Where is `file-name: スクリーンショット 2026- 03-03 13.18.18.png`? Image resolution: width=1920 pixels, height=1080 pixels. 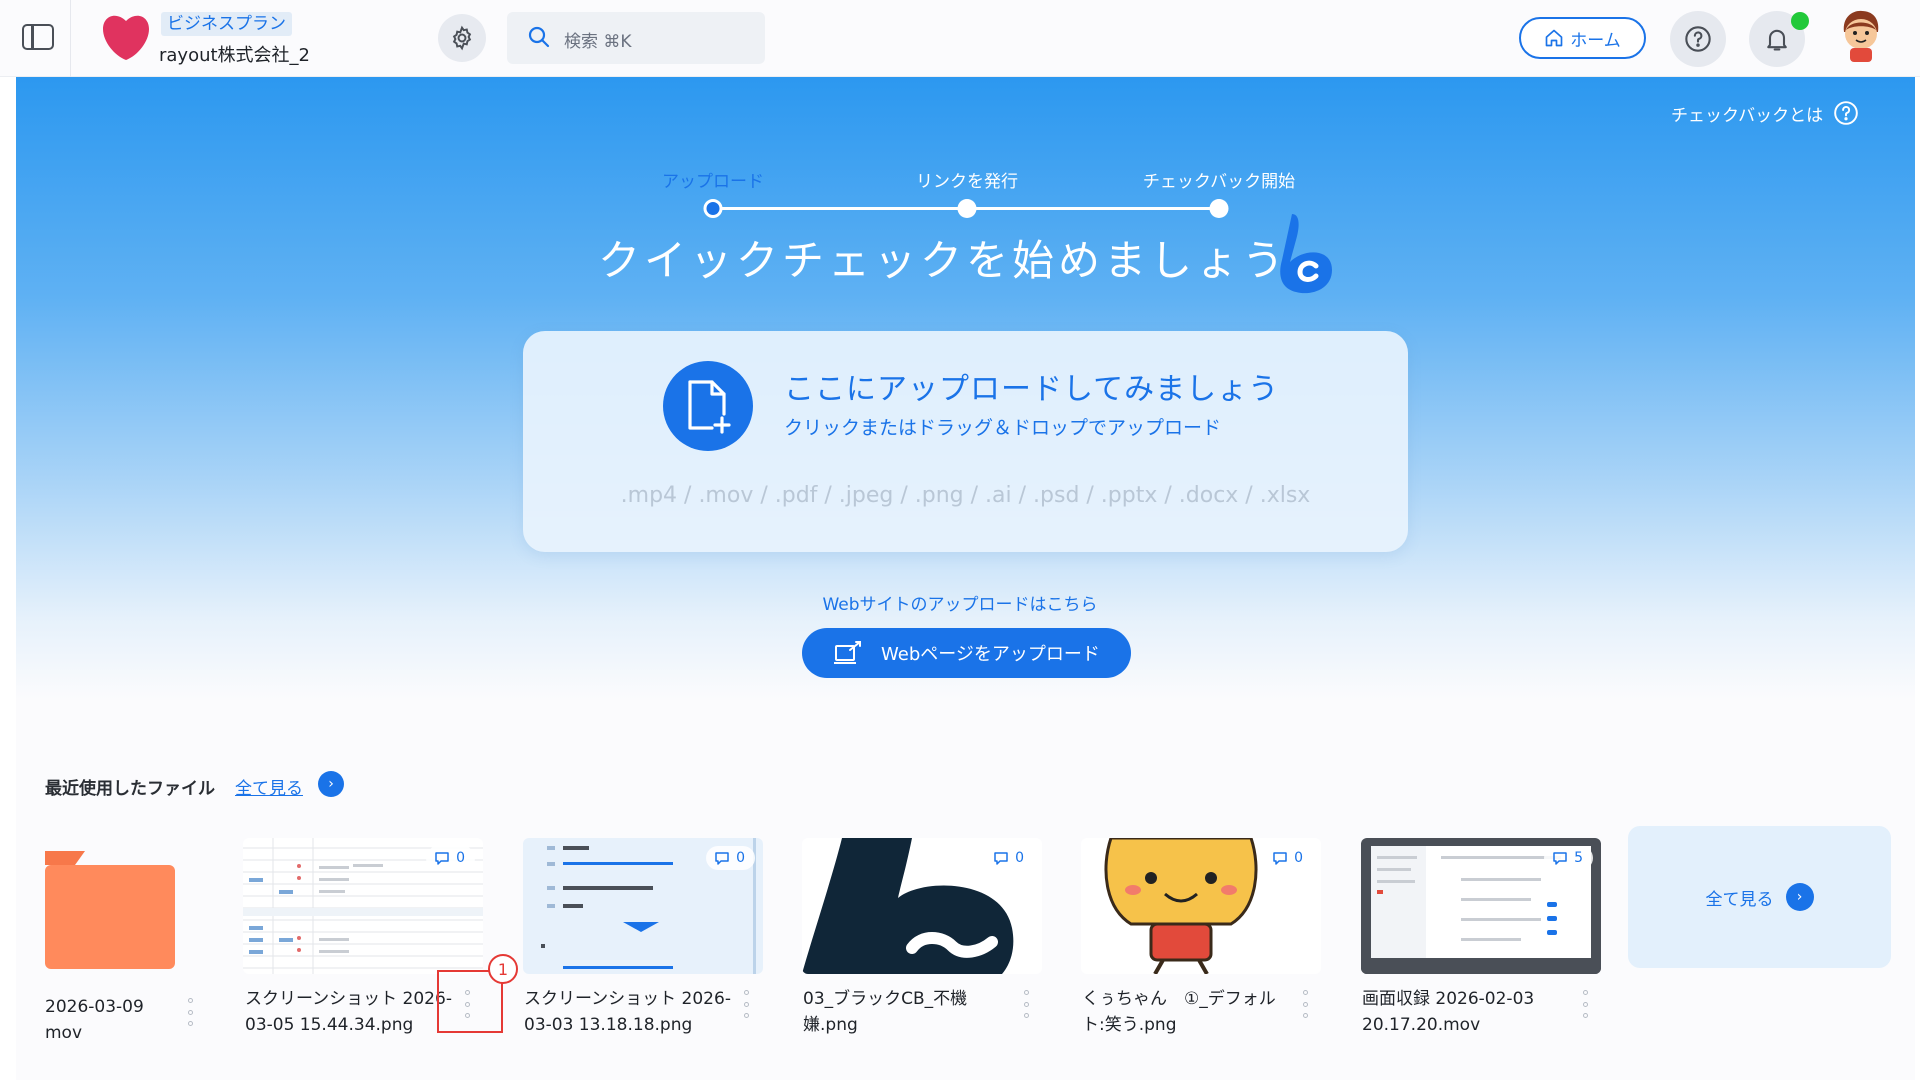 file-name: スクリーンショット 2026- 03-03 13.18.18.png is located at coordinates (629, 1012).